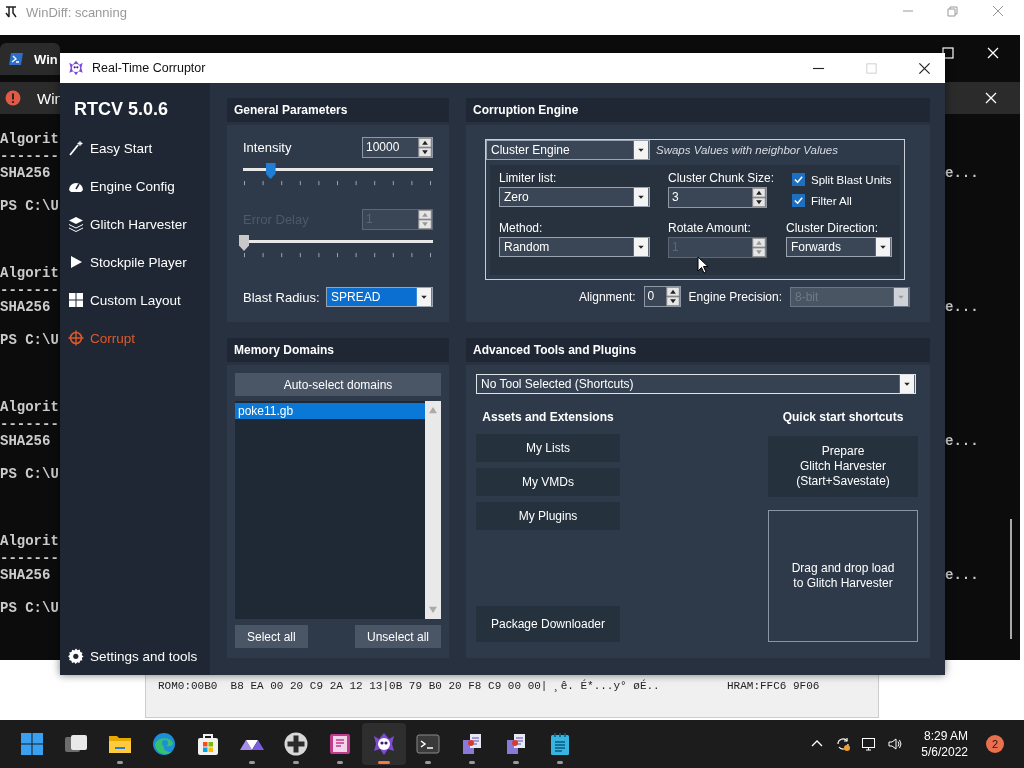 This screenshot has height=768, width=1024. I want to click on settings-item: Settings and tools, so click(139, 656).